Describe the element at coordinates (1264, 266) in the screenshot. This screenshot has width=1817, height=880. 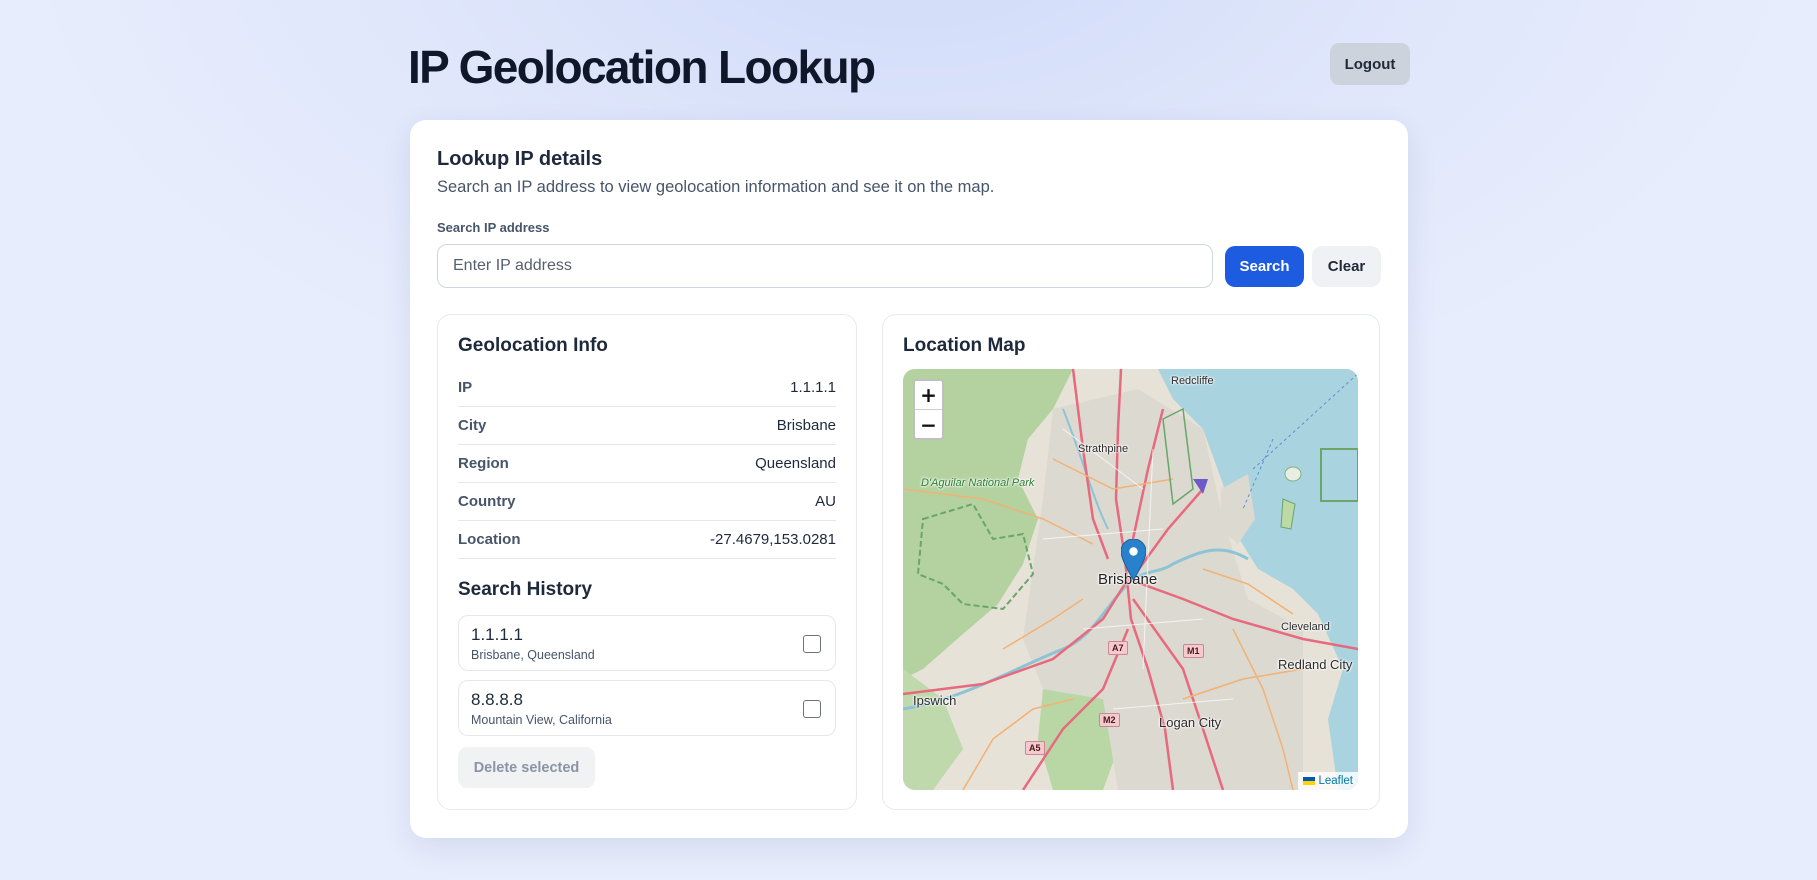
I see `search-button: Search` at that location.